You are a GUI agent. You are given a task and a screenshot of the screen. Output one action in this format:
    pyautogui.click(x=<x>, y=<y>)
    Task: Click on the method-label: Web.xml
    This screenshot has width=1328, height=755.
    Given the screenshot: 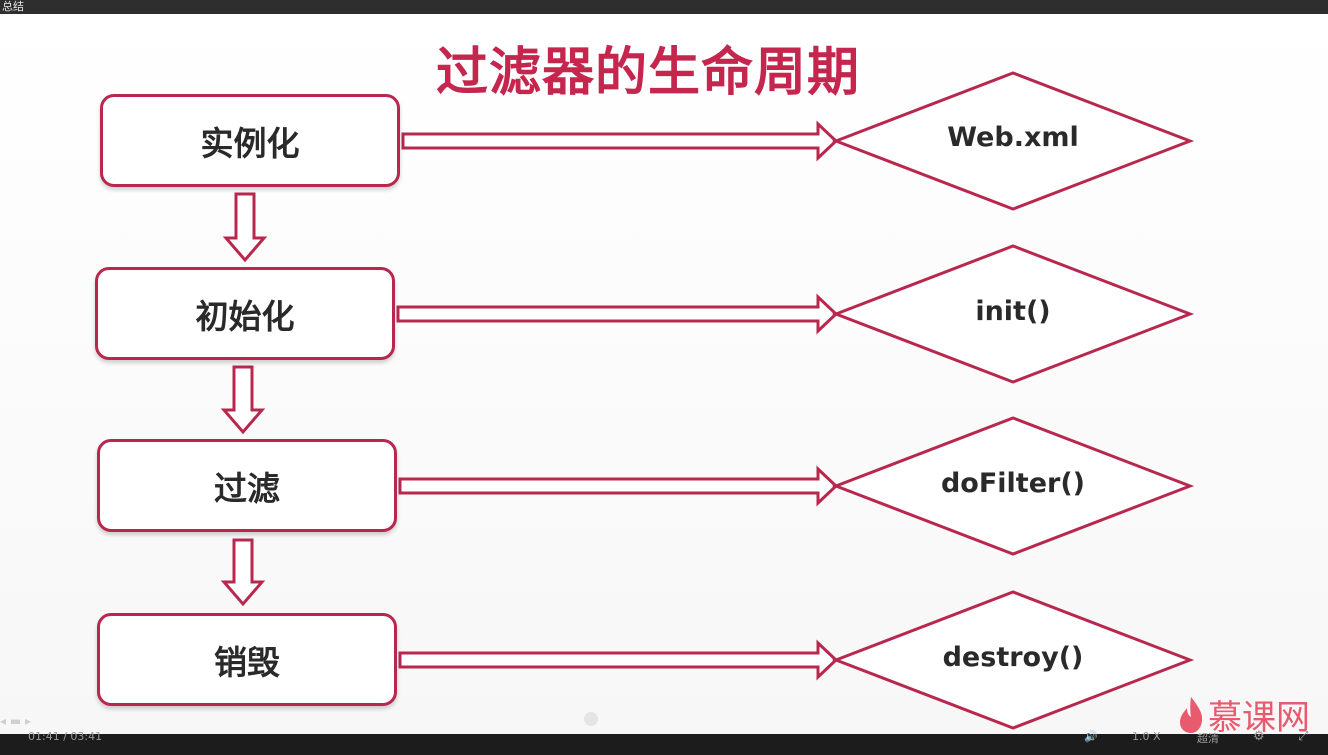 What is the action you would take?
    pyautogui.click(x=1013, y=137)
    